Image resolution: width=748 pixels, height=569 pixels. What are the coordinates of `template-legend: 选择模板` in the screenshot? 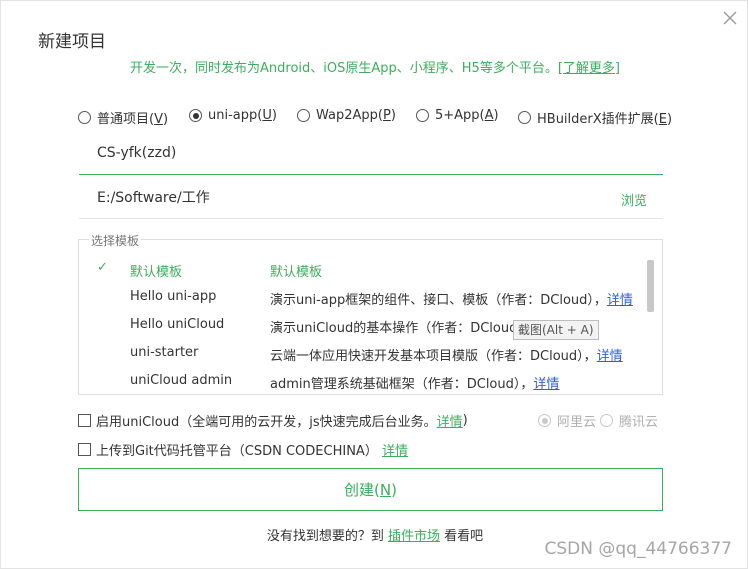 It's located at (115, 240).